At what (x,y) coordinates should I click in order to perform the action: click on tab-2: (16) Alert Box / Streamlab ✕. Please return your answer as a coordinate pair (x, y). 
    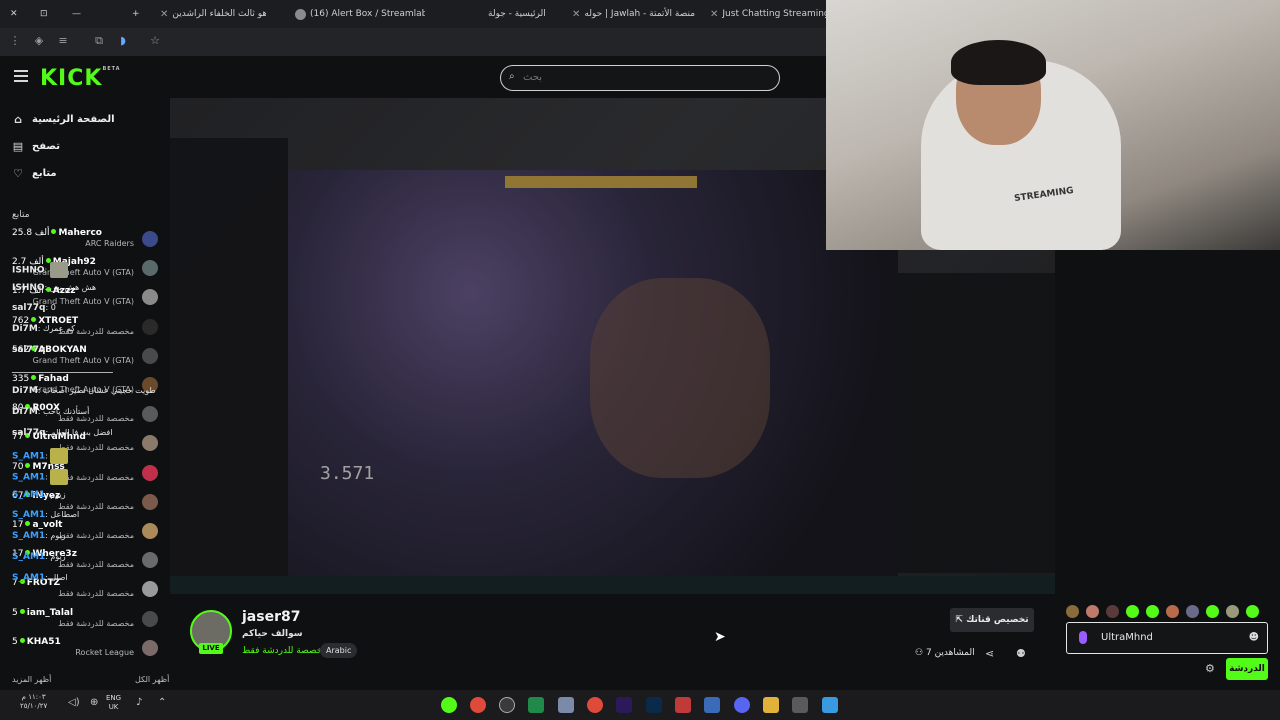
    Looking at the image, I should click on (360, 14).